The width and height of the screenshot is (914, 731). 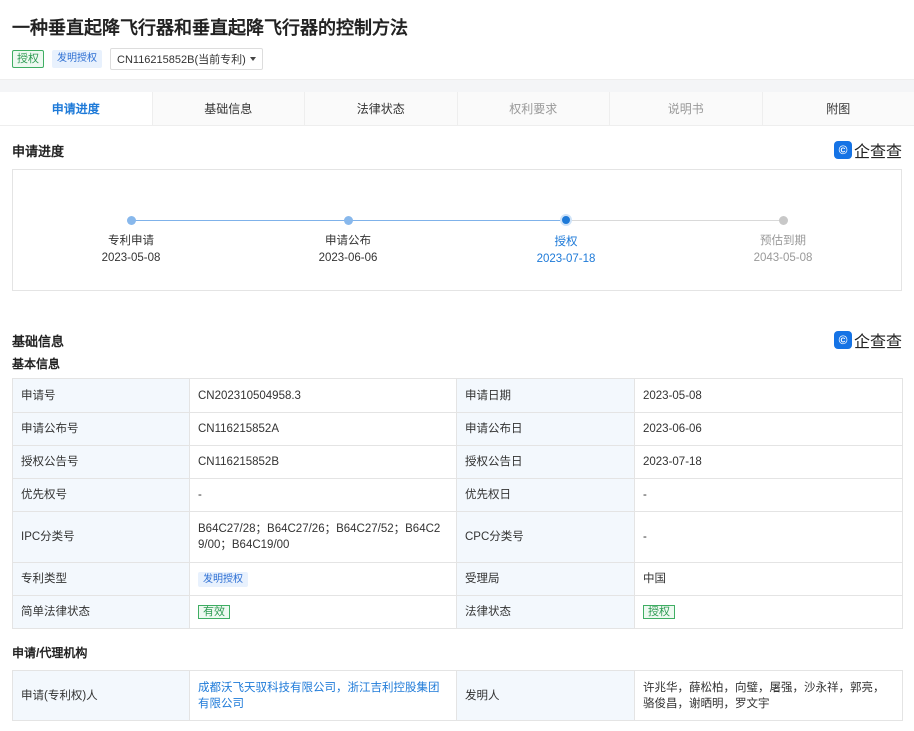 What do you see at coordinates (348, 241) in the screenshot?
I see `step-label: 申请公布` at bounding box center [348, 241].